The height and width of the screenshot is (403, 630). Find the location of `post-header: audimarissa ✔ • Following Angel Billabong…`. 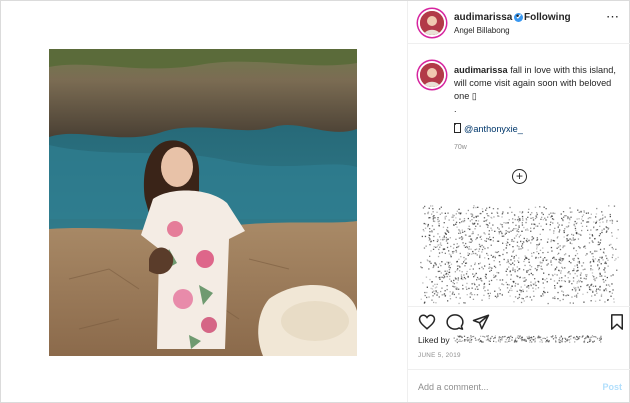

post-header: audimarissa ✔ • Following Angel Billabong… is located at coordinates (519, 22).